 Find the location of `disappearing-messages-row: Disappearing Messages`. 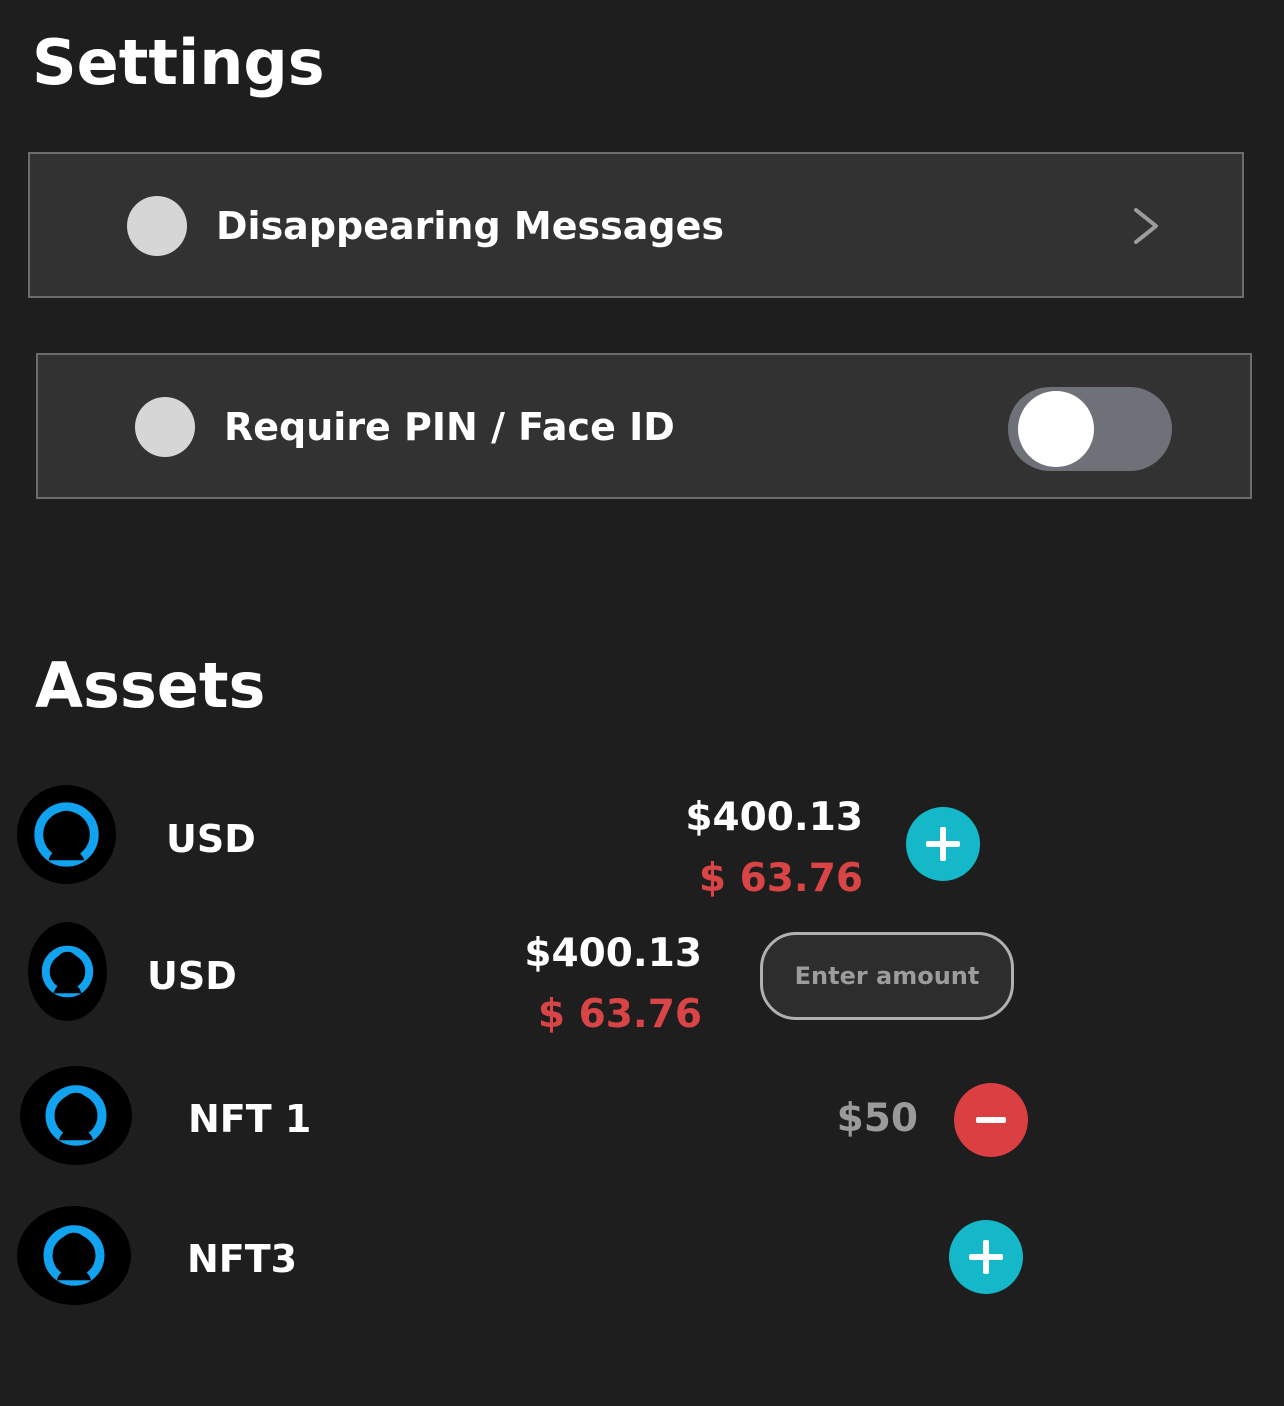

disappearing-messages-row: Disappearing Messages is located at coordinates (636, 225).